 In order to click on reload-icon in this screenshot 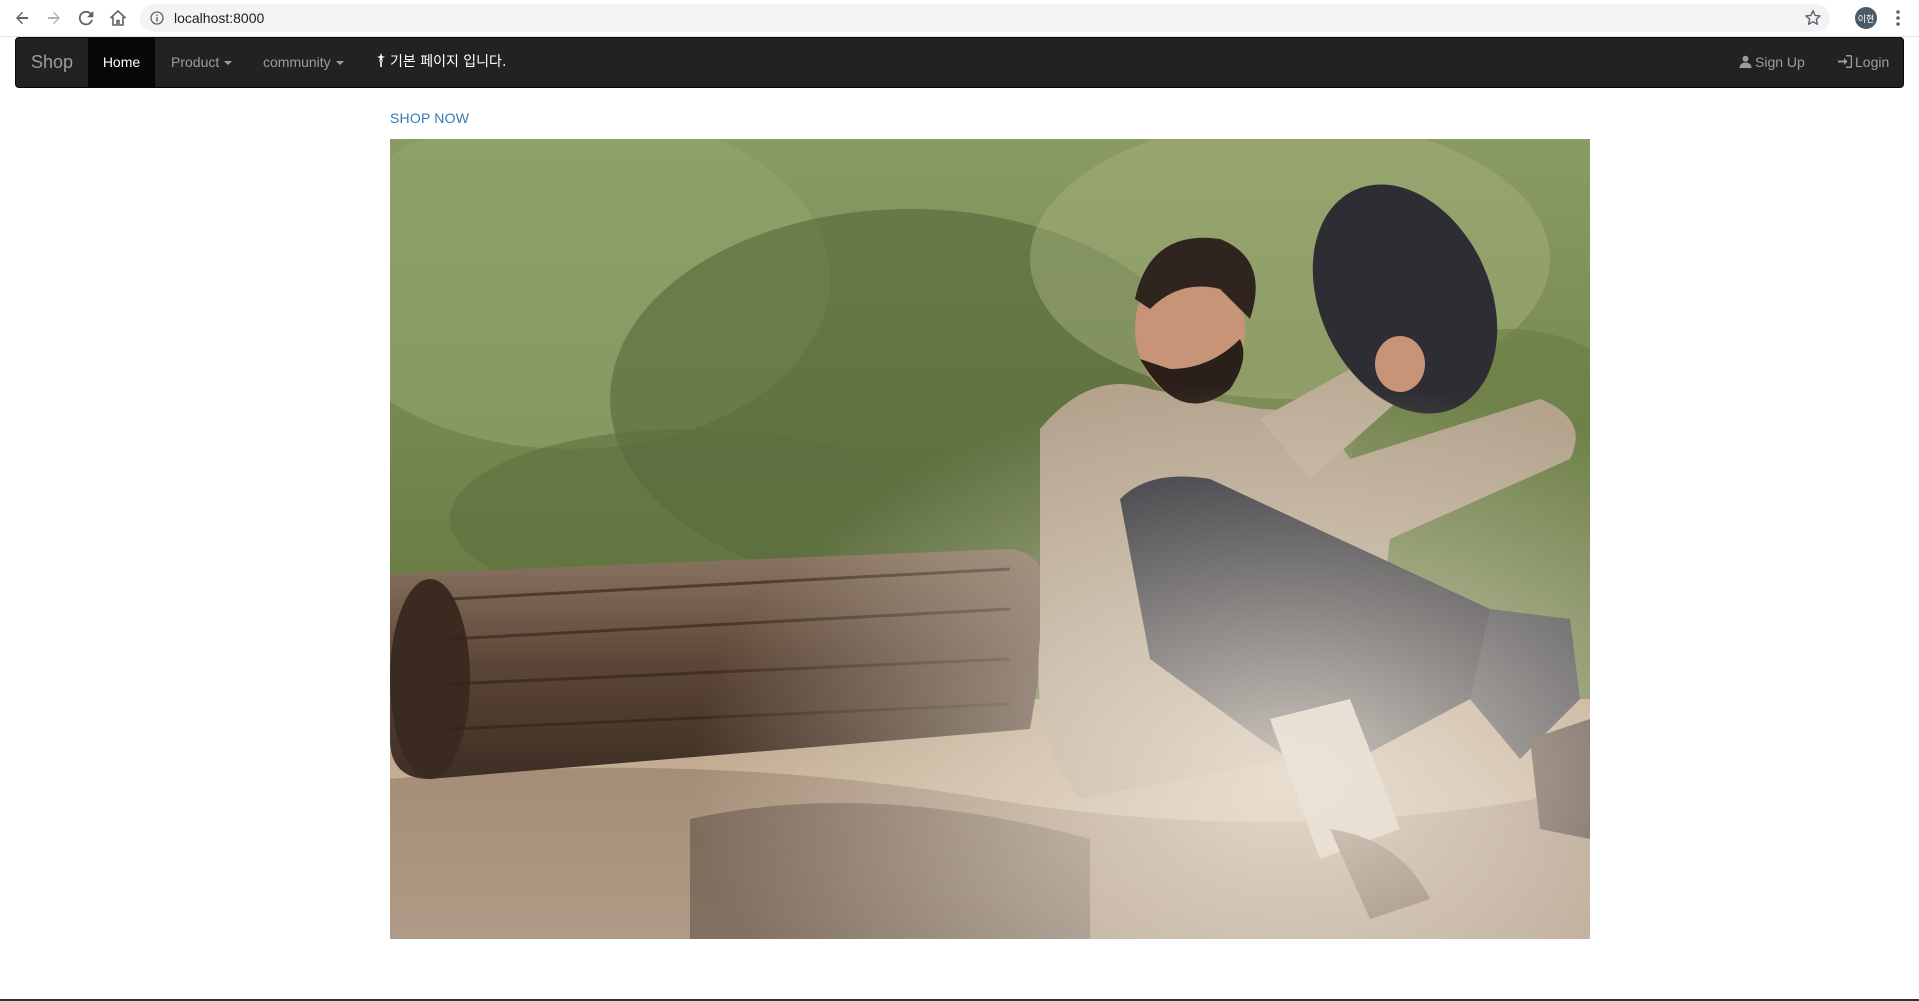, I will do `click(86, 18)`.